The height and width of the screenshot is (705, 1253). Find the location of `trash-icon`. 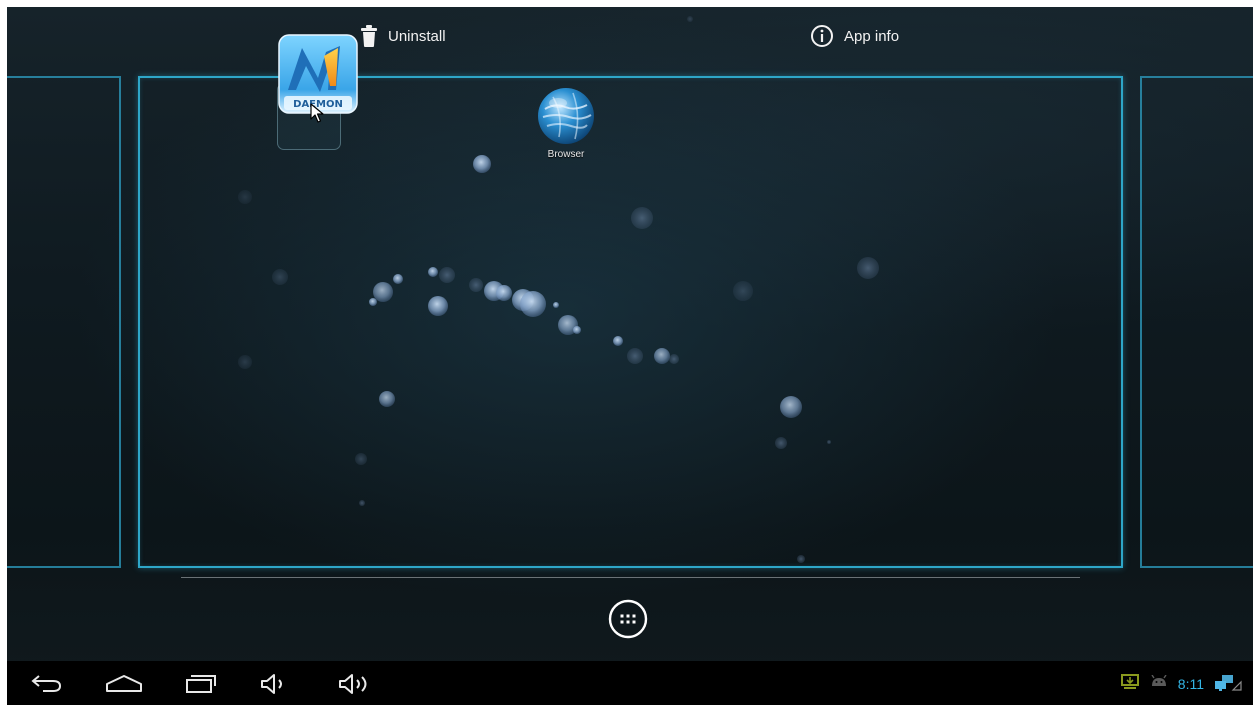

trash-icon is located at coordinates (369, 36).